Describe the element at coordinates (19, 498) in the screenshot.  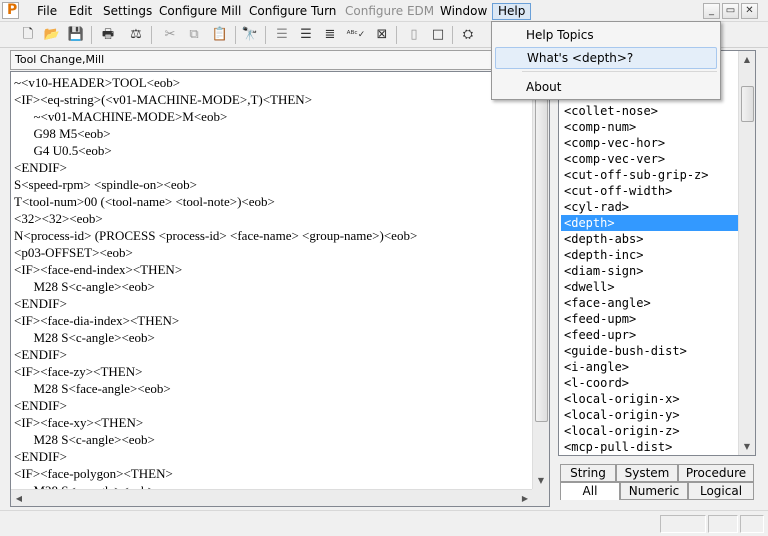
I see `scroll-left-icon: ◀` at that location.